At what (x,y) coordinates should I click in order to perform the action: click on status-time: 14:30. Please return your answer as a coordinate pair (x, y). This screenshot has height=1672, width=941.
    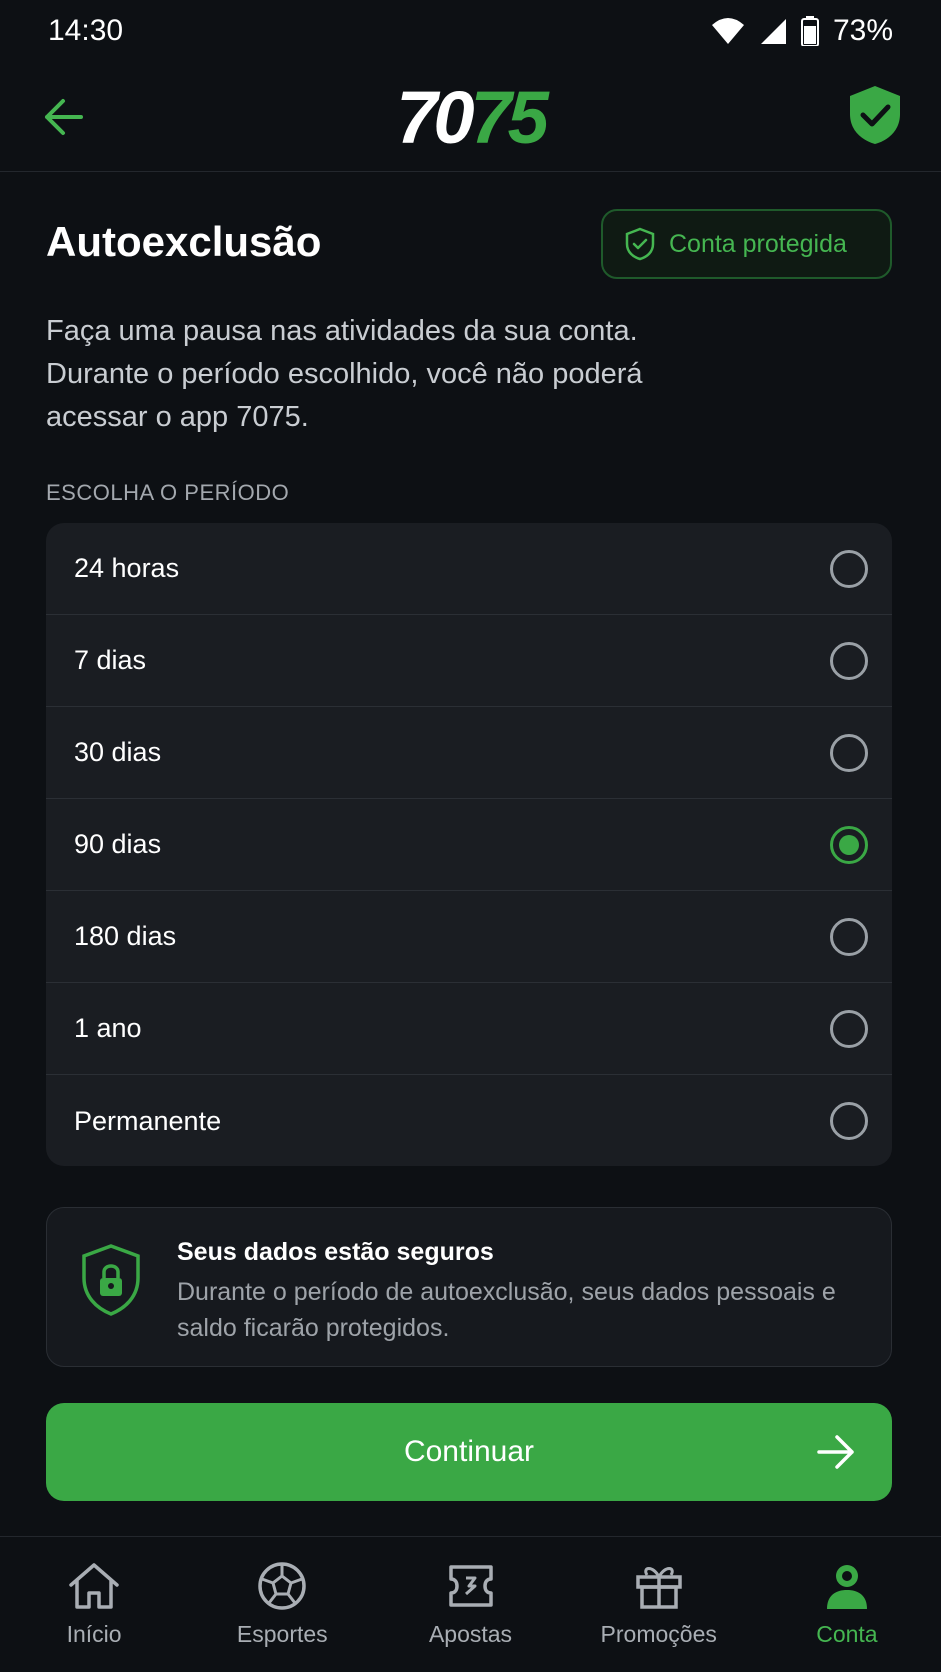
    Looking at the image, I should click on (86, 30).